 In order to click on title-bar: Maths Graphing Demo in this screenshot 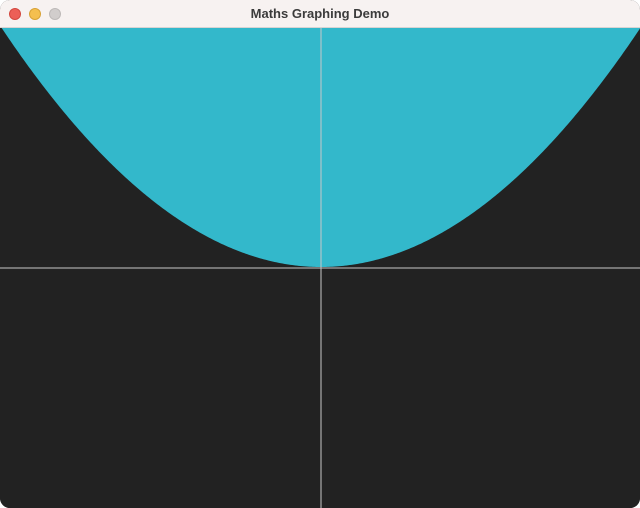, I will do `click(320, 14)`.